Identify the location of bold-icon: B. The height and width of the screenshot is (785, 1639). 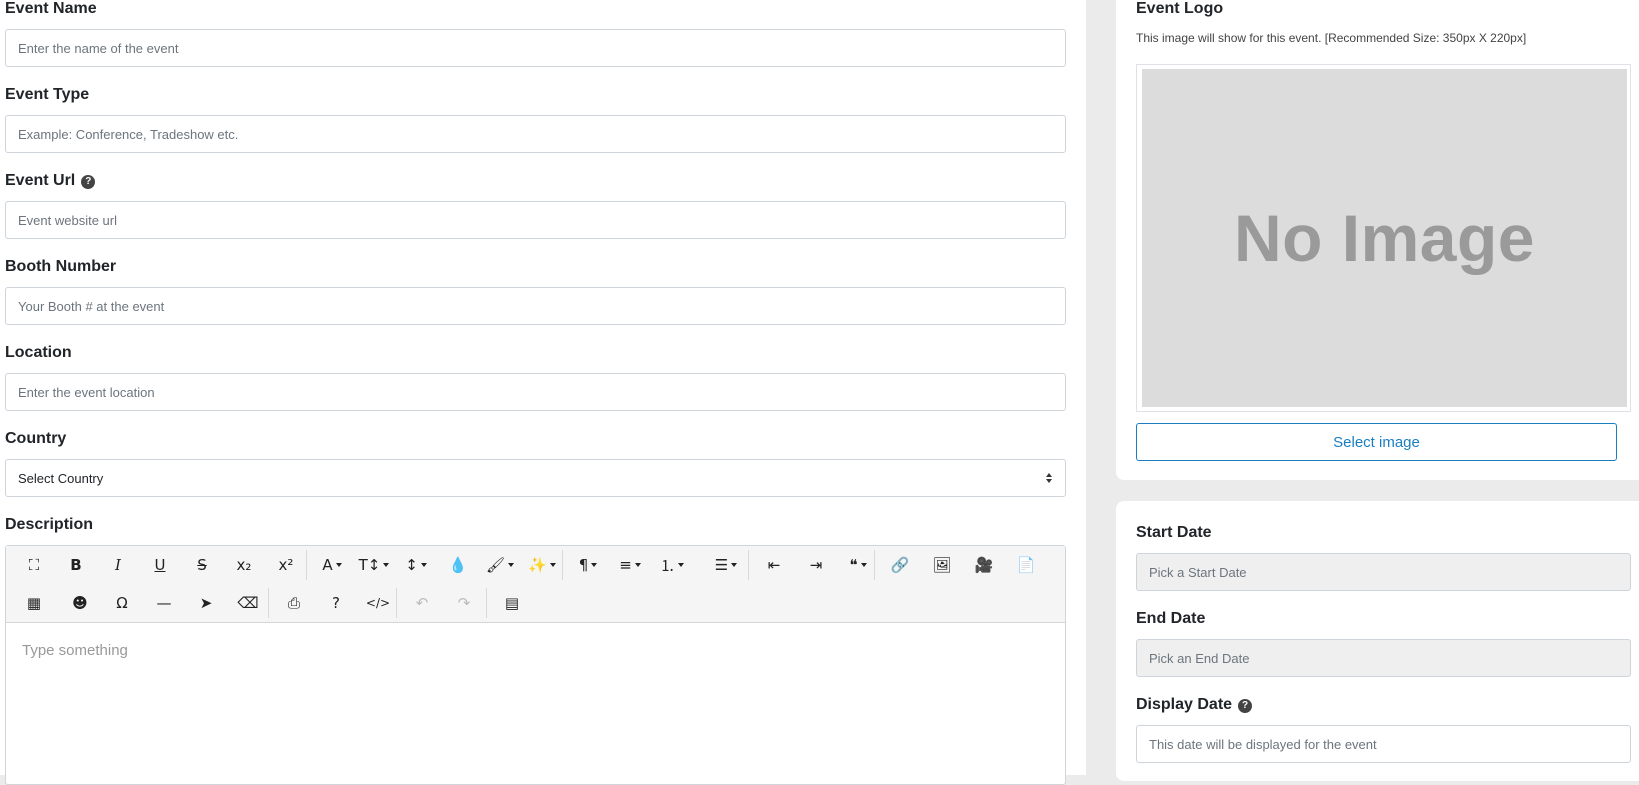
(76, 565).